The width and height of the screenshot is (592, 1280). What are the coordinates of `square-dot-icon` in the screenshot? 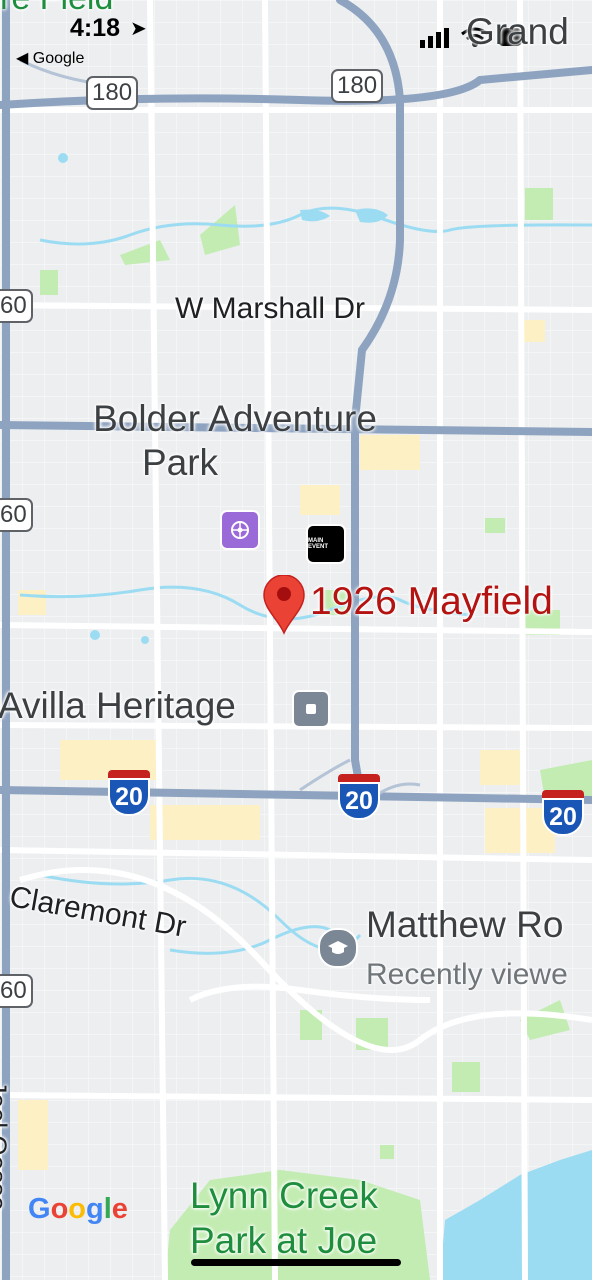 It's located at (311, 709).